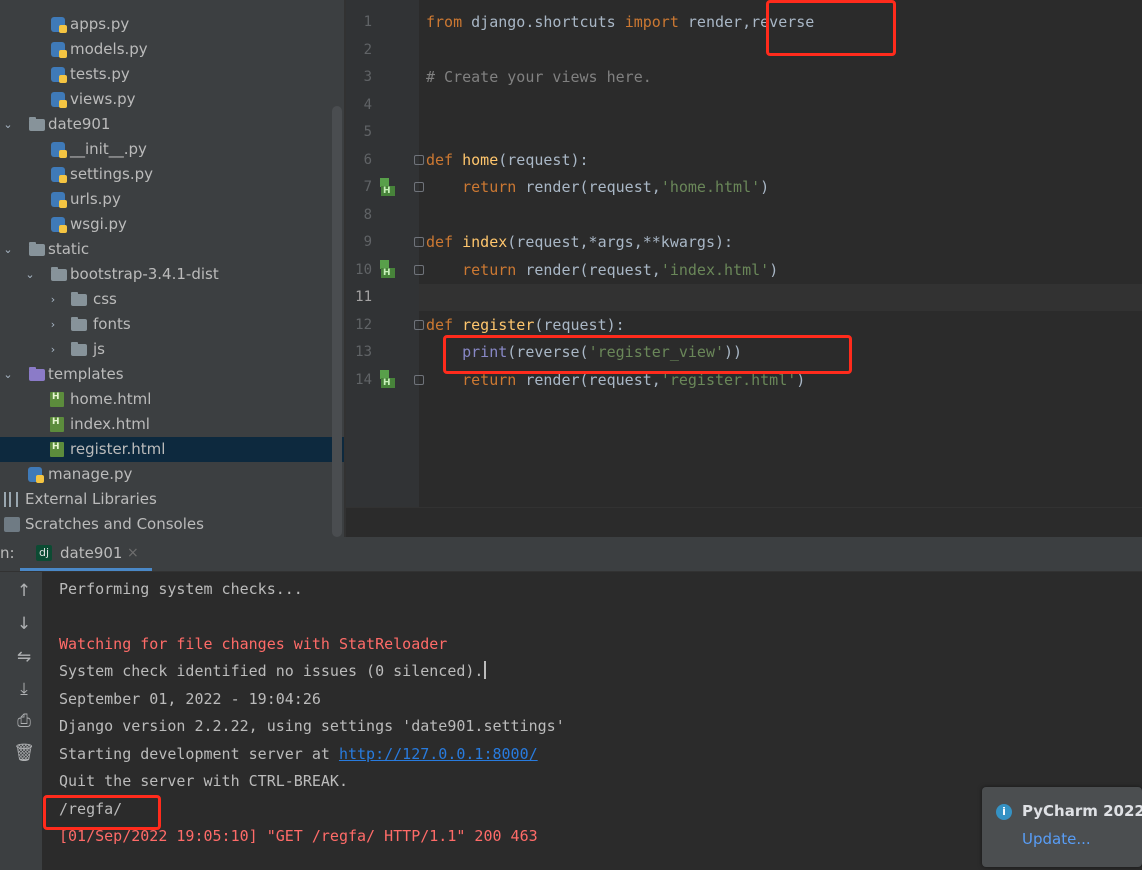  I want to click on tree-item-label: templates, so click(86, 374).